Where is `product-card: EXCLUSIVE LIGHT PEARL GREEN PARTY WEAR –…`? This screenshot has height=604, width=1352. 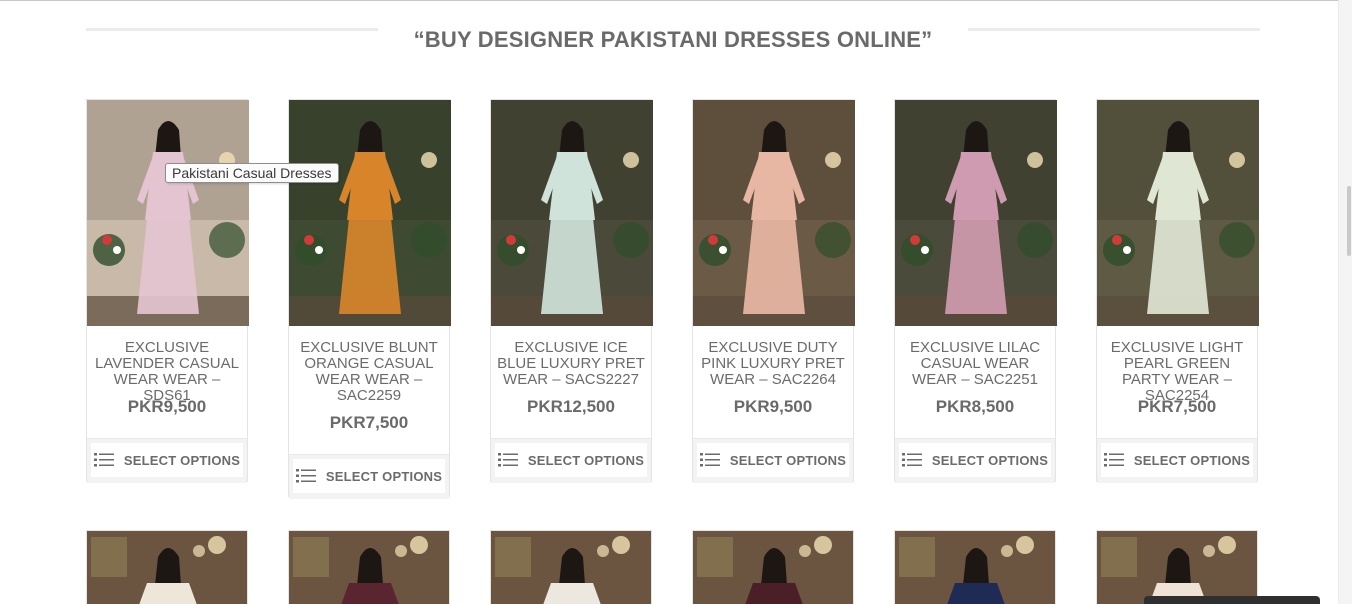
product-card: EXCLUSIVE LIGHT PEARL GREEN PARTY WEAR –… is located at coordinates (1177, 291).